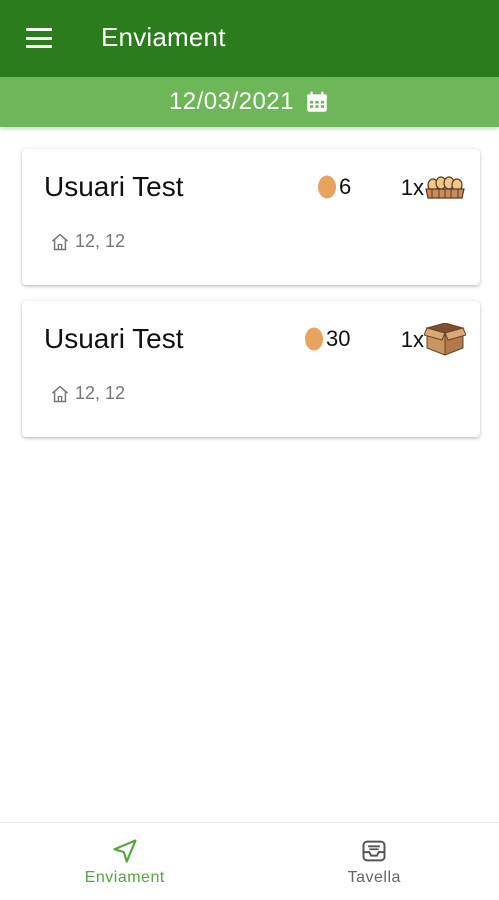  I want to click on egg-count-group: 30, so click(327, 338).